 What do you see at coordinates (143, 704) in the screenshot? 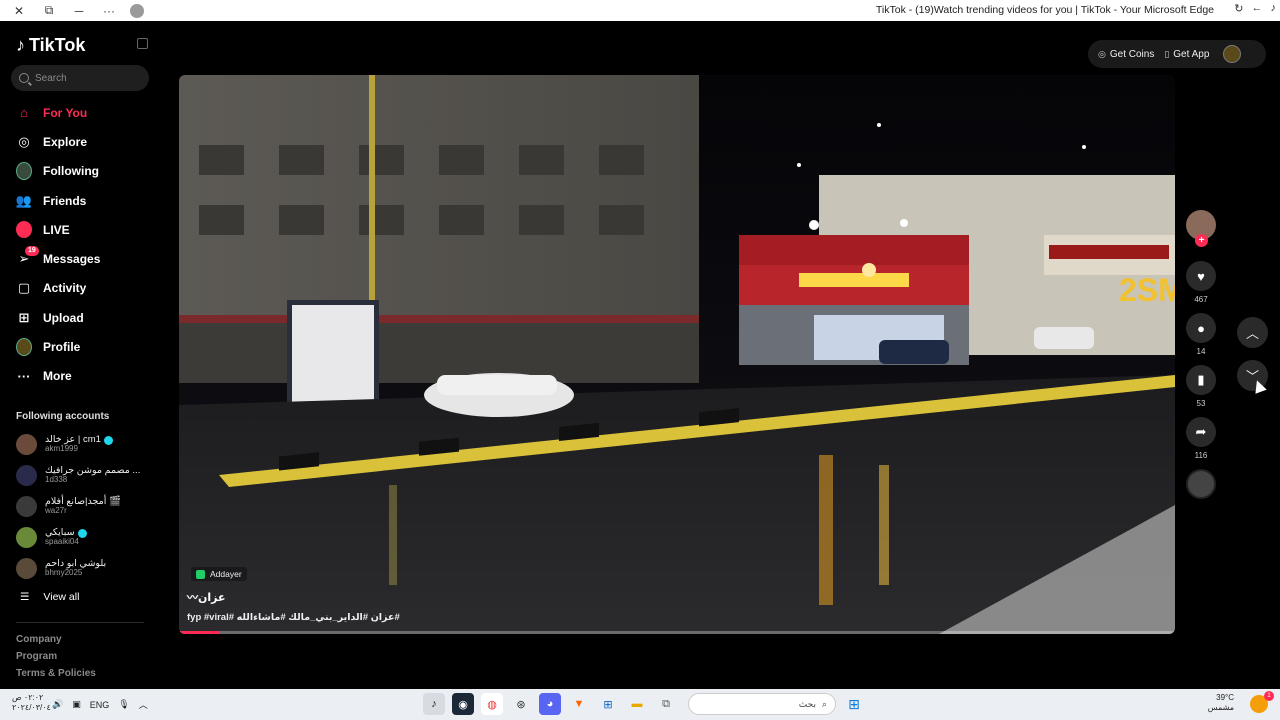
I see `tray-chevron-up-icon: ︿` at bounding box center [143, 704].